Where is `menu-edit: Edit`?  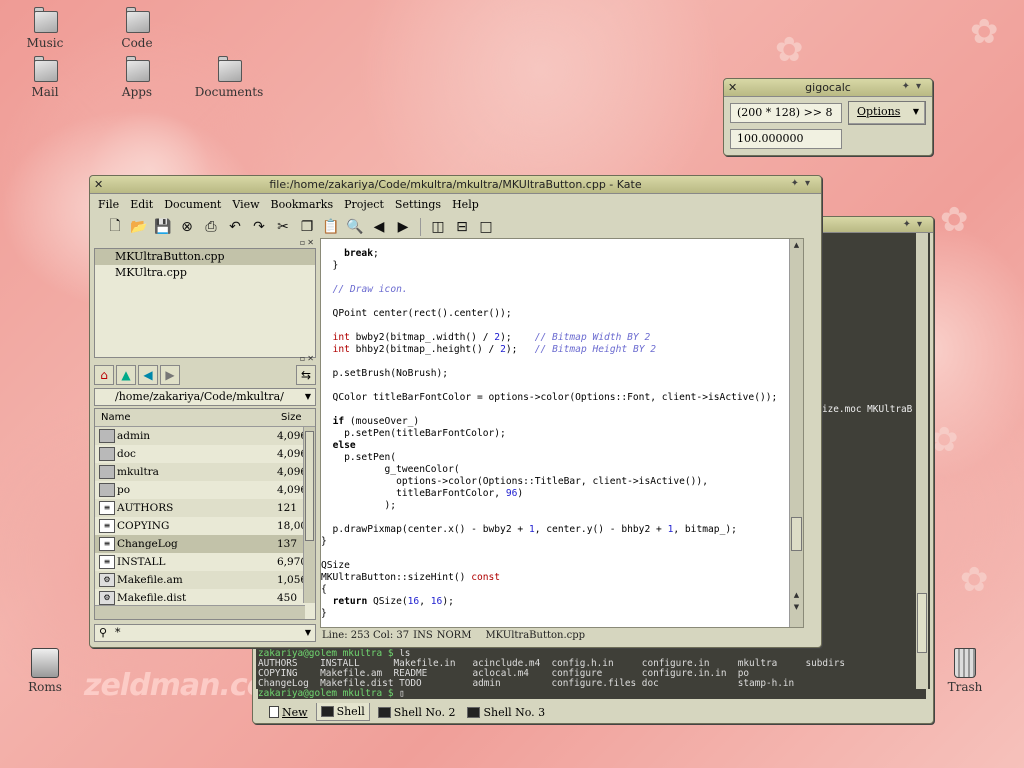 menu-edit: Edit is located at coordinates (141, 204).